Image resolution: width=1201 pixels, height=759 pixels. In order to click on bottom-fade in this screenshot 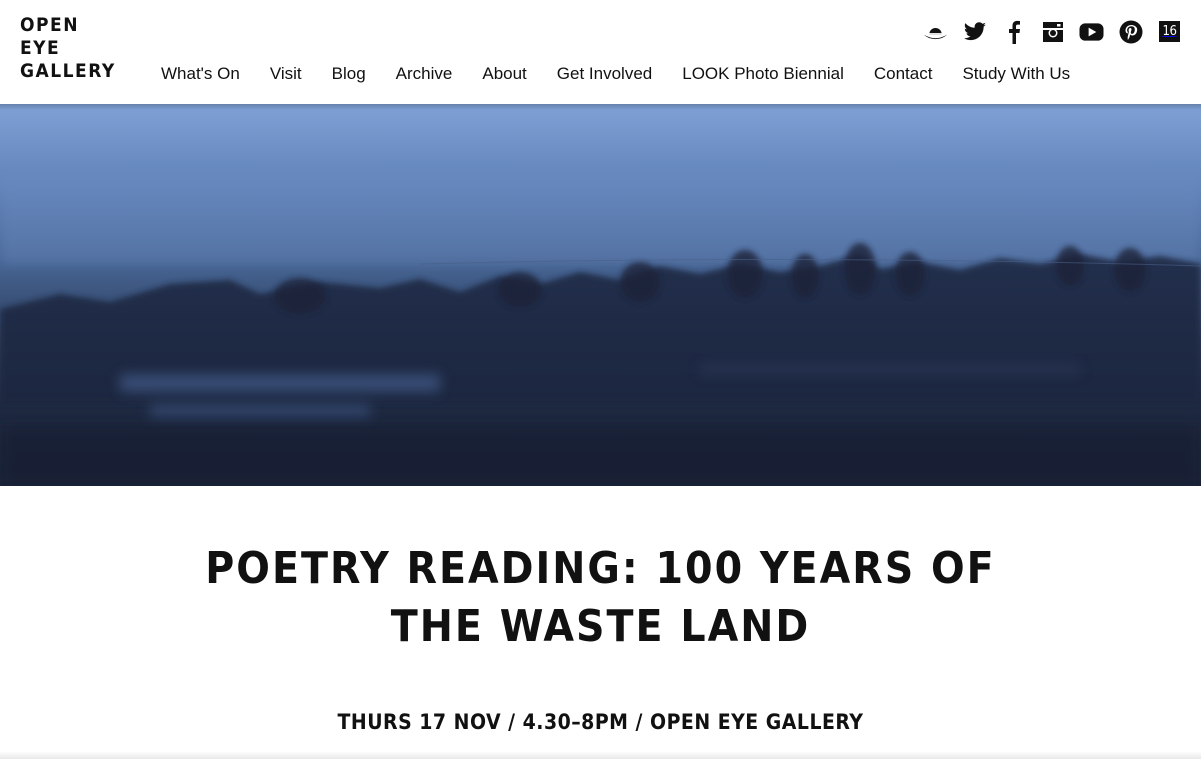, I will do `click(600, 755)`.